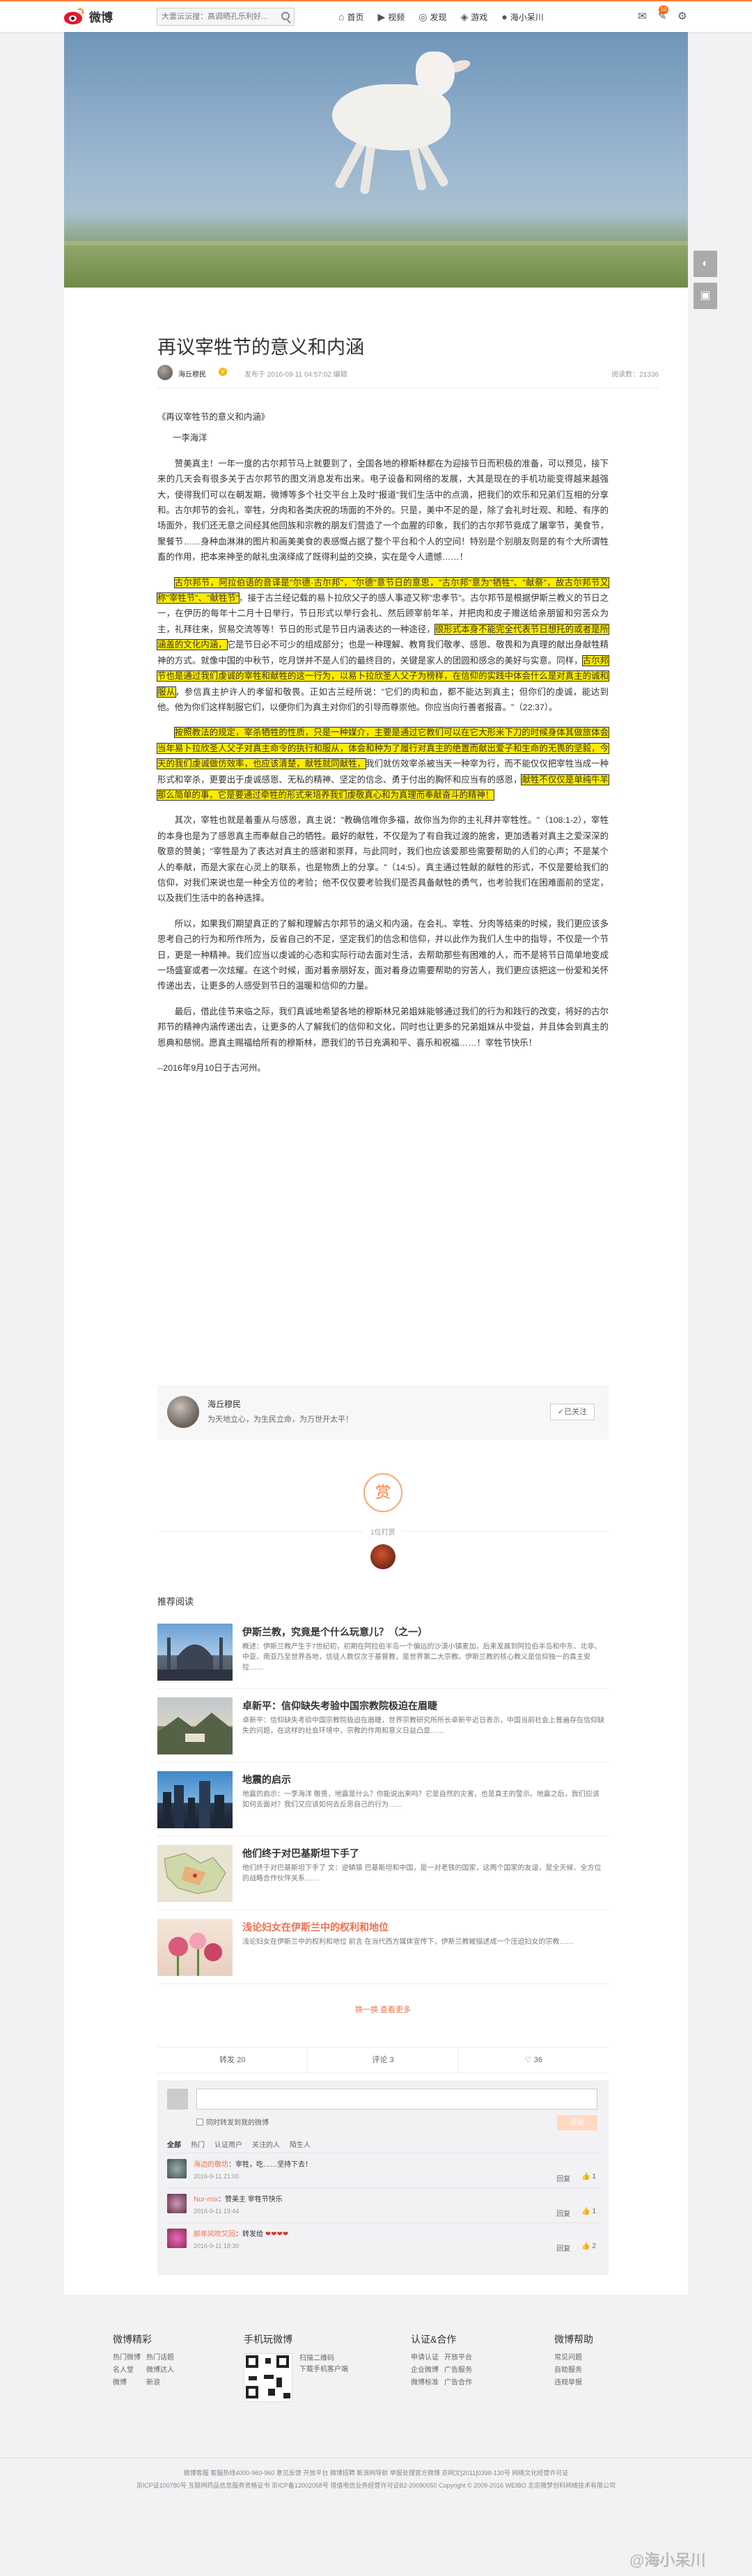 The height and width of the screenshot is (2576, 752). Describe the element at coordinates (383, 1556) in the screenshot. I see `reward-user-avatar` at that location.